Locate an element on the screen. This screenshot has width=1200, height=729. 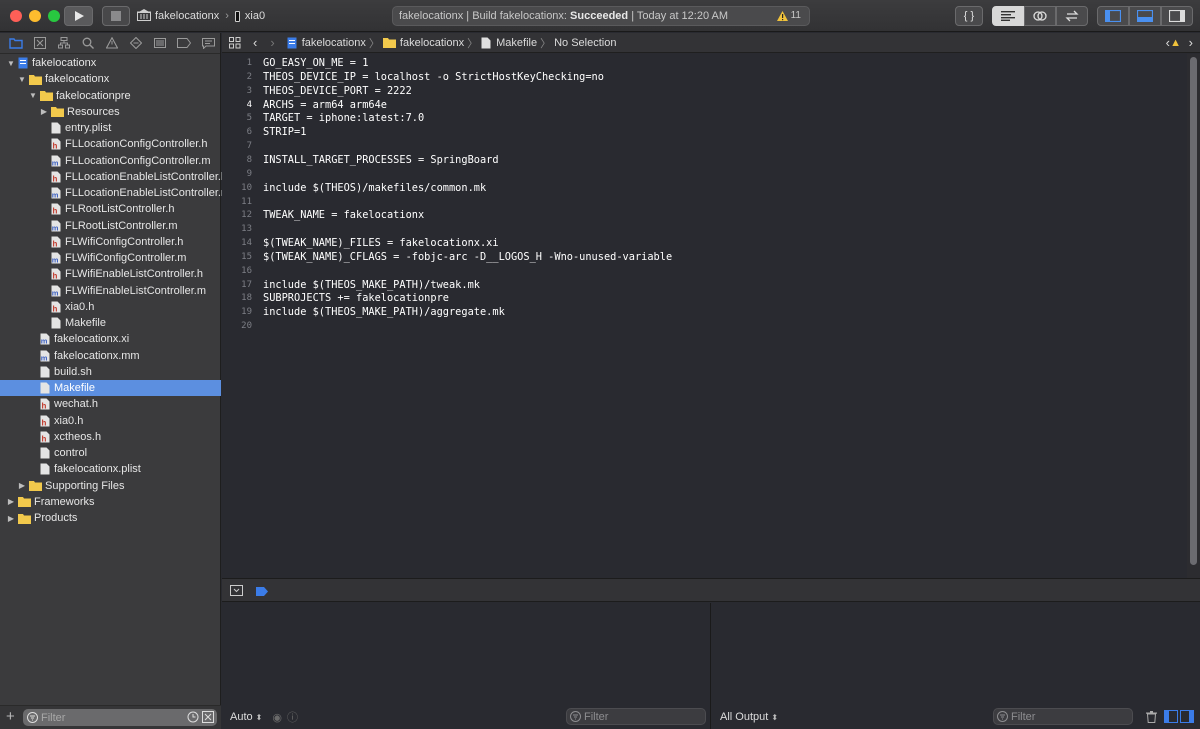
tab-source-control is located at coordinates (40, 43).